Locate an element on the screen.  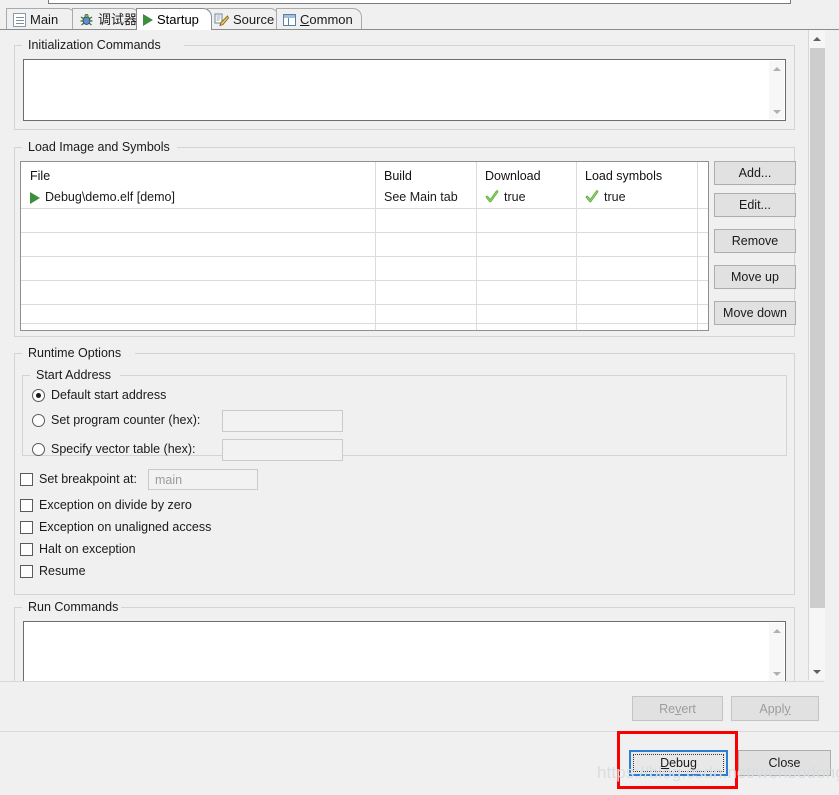
table-row: Debug\demo.elf [demo] is located at coordinates (102, 197).